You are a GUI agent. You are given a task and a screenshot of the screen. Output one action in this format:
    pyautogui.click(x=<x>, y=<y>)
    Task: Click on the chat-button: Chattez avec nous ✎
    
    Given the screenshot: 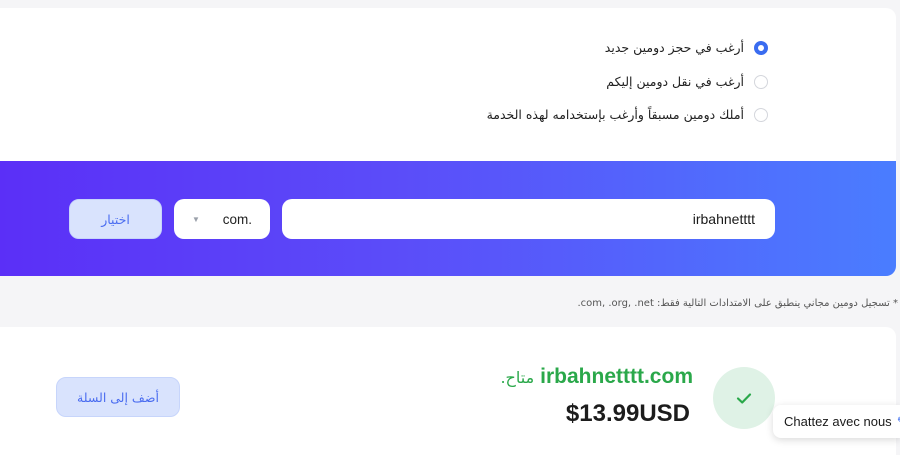 What is the action you would take?
    pyautogui.click(x=836, y=421)
    